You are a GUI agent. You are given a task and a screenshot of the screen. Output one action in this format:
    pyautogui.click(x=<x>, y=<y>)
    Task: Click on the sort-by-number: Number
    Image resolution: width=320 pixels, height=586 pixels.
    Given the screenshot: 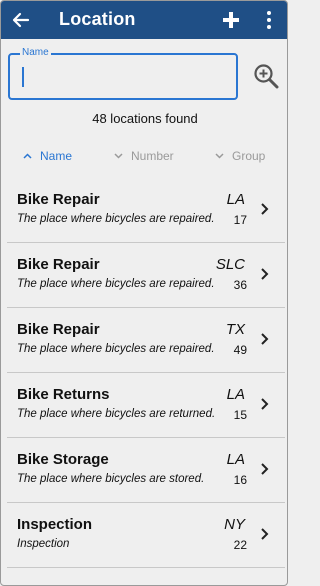 What is the action you would take?
    pyautogui.click(x=144, y=156)
    